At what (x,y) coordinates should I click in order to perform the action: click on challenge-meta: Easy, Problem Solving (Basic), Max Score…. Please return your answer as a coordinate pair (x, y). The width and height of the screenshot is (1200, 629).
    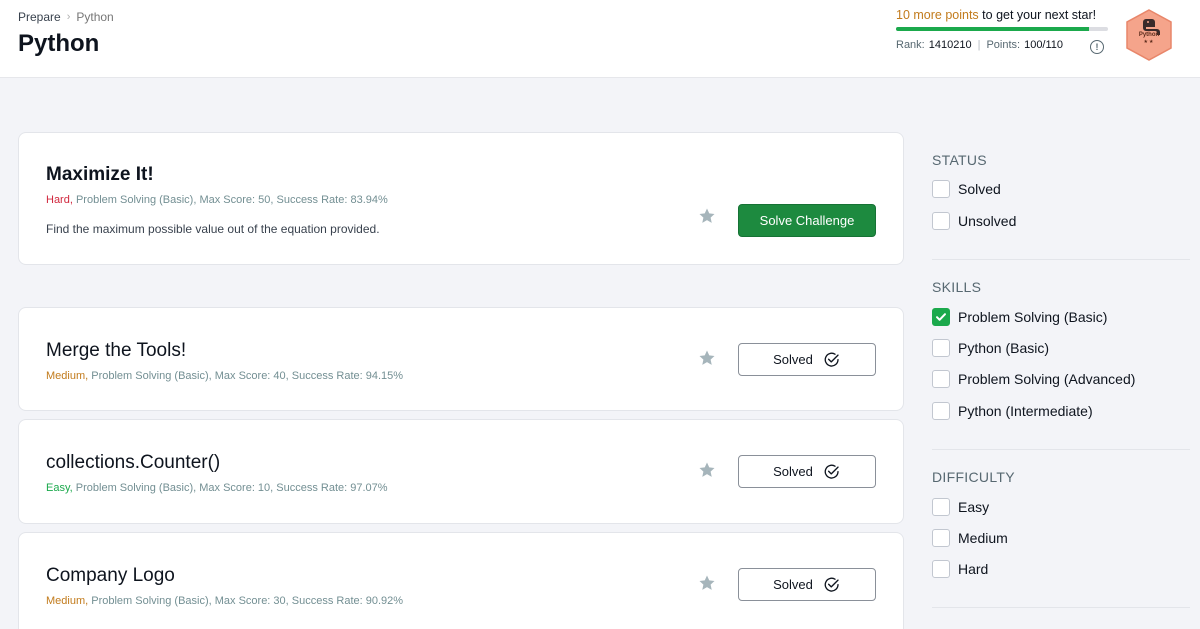
    Looking at the image, I should click on (217, 488).